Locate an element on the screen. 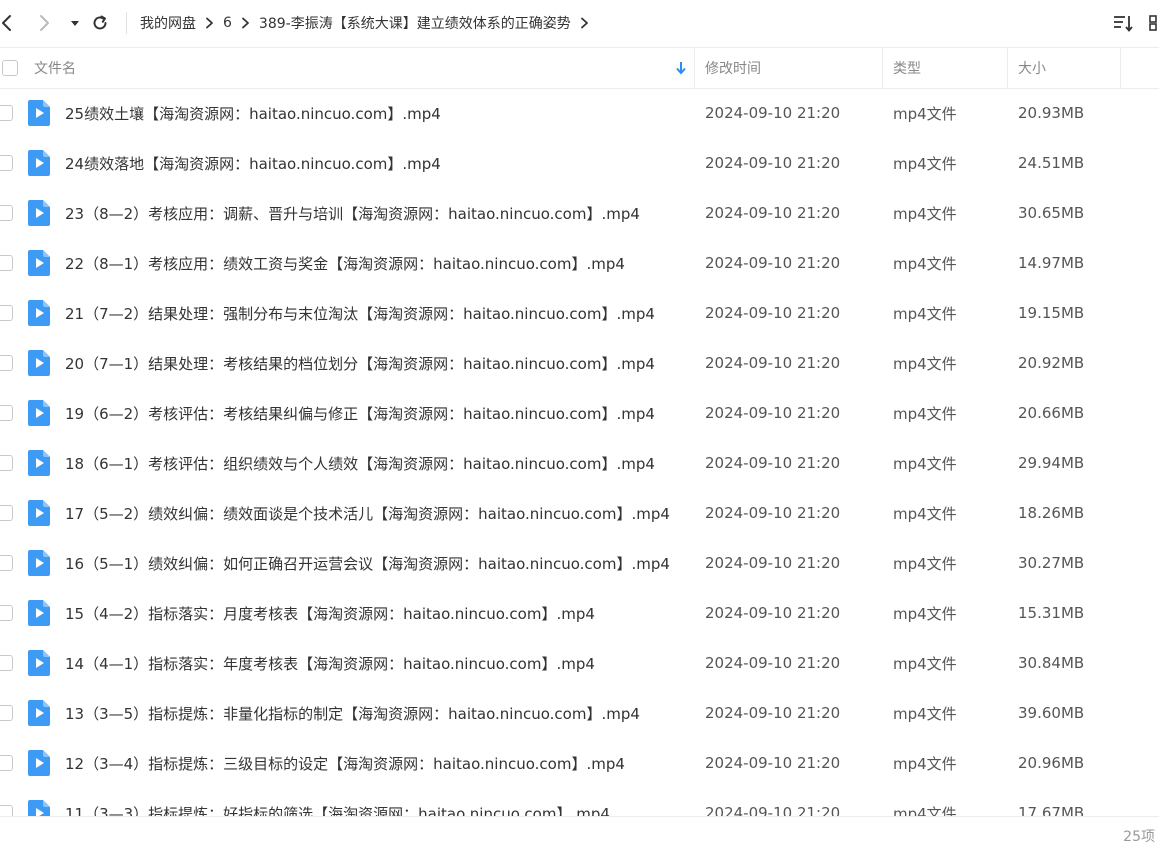  sort-button is located at coordinates (1123, 25).